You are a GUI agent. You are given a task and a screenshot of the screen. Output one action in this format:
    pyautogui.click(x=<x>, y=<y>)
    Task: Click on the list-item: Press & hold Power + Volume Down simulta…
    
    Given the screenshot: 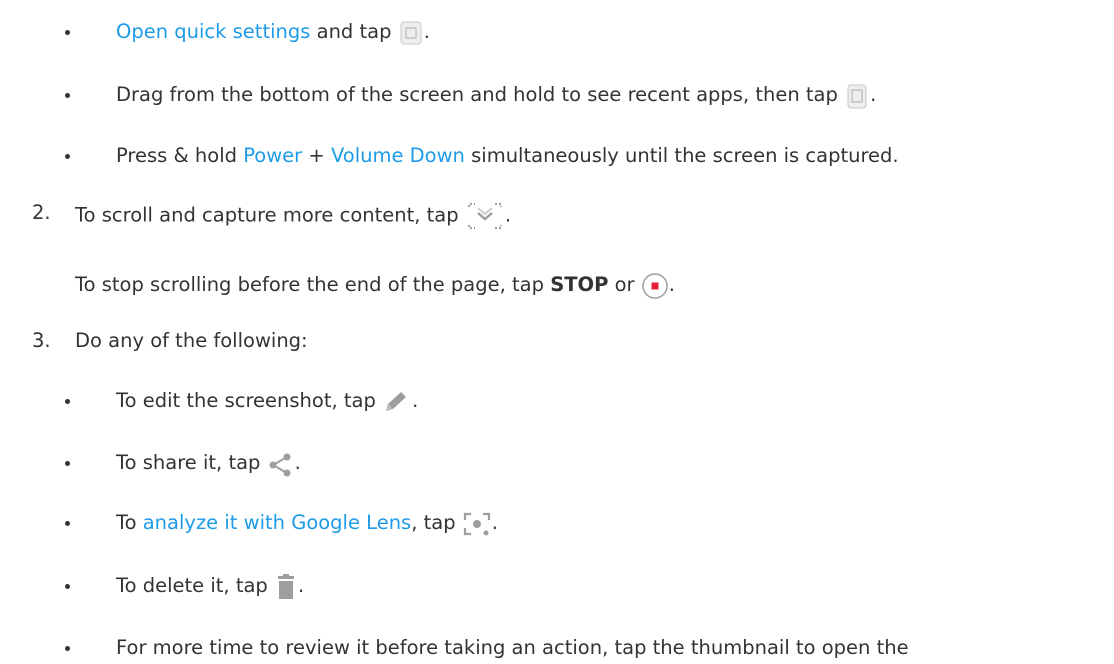 What is the action you would take?
    pyautogui.click(x=507, y=156)
    